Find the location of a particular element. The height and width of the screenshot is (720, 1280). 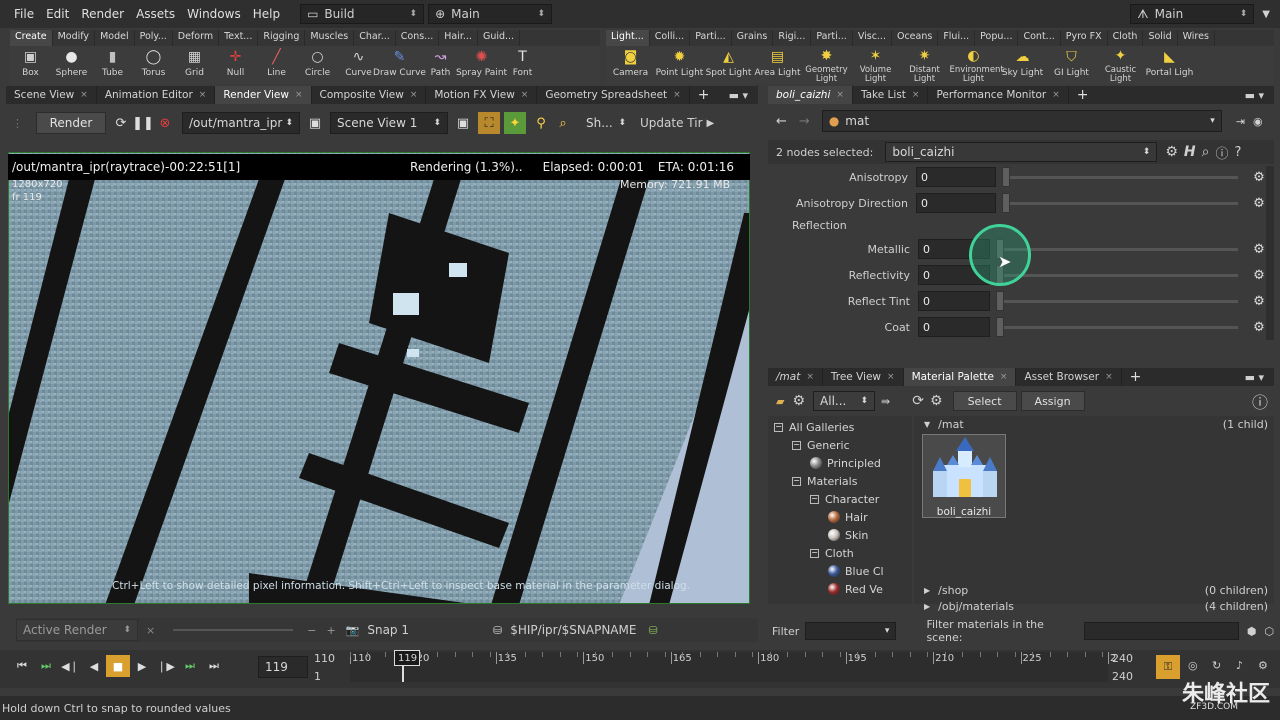

arrow-right-icon: ▶ is located at coordinates (711, 123).